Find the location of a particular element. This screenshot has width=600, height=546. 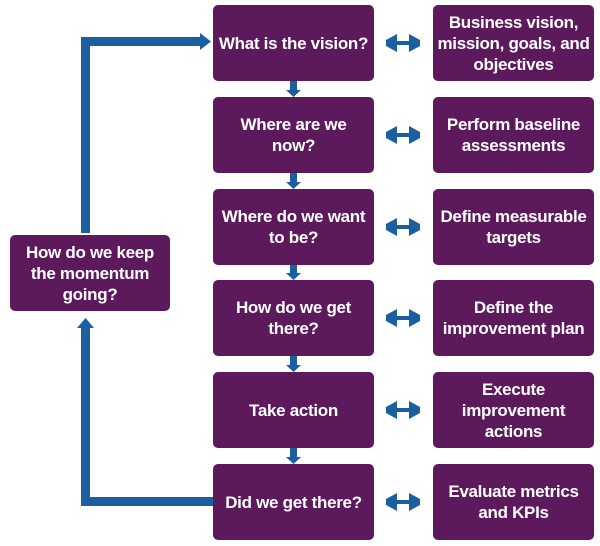

step-question-4: How do we get there? is located at coordinates (293, 318).